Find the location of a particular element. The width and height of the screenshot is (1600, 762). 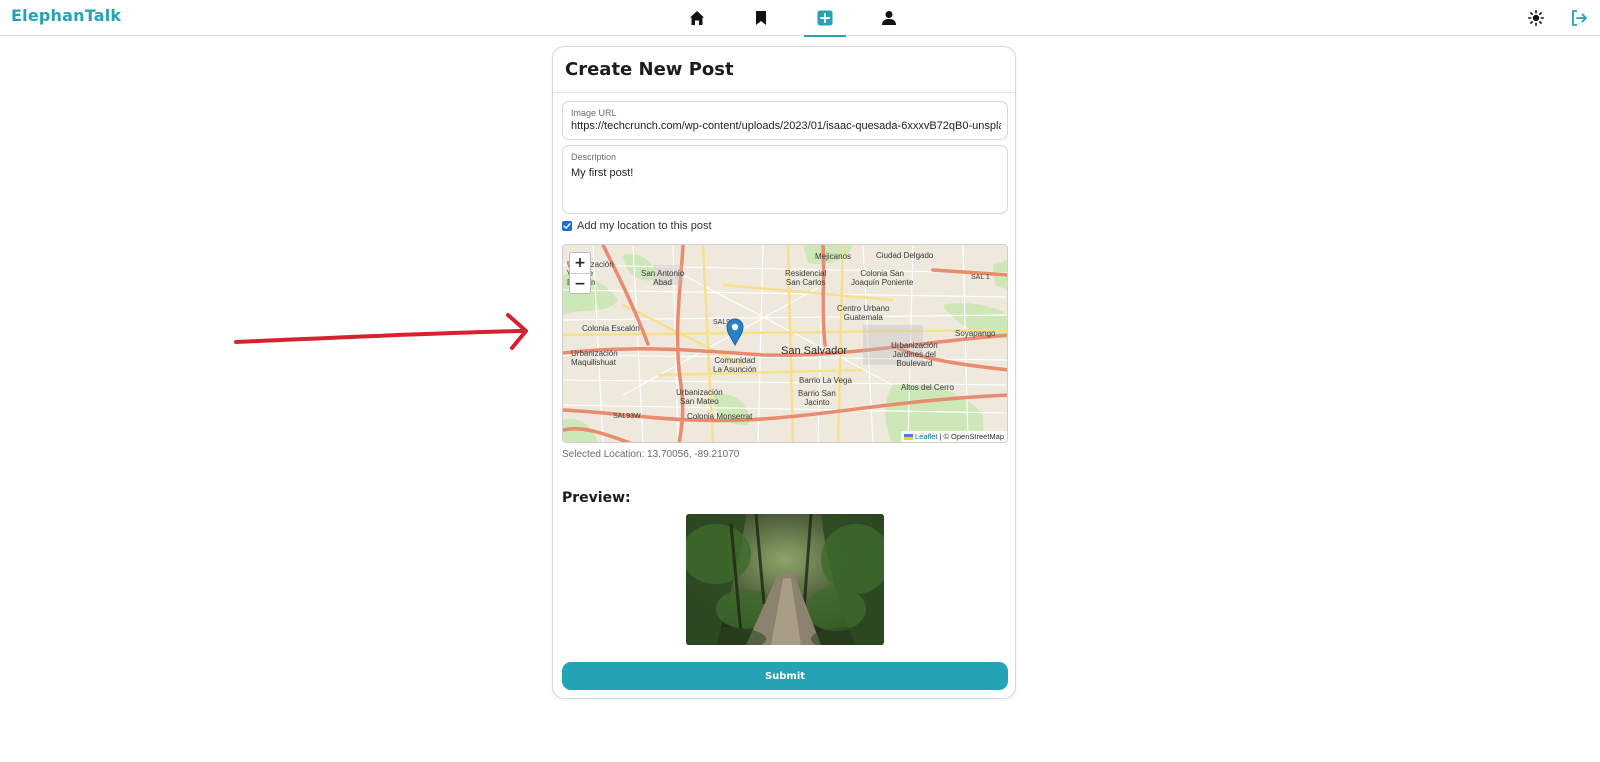

location-checkbox is located at coordinates (567, 226).